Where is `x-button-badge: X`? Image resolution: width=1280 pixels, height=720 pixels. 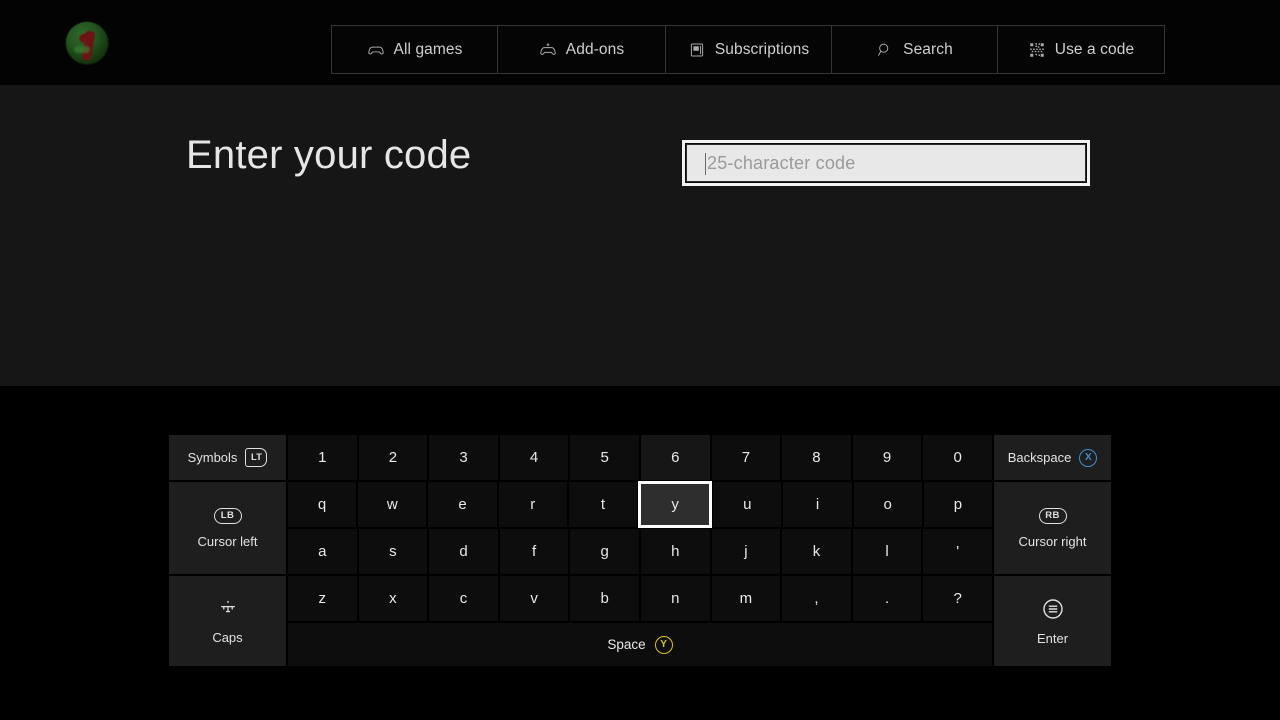
x-button-badge: X is located at coordinates (1088, 457).